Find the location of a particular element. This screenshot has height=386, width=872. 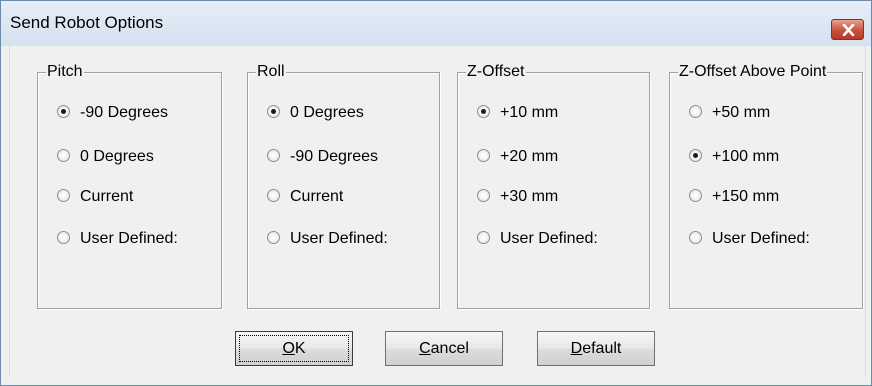

option-label: +10 mm is located at coordinates (529, 112).